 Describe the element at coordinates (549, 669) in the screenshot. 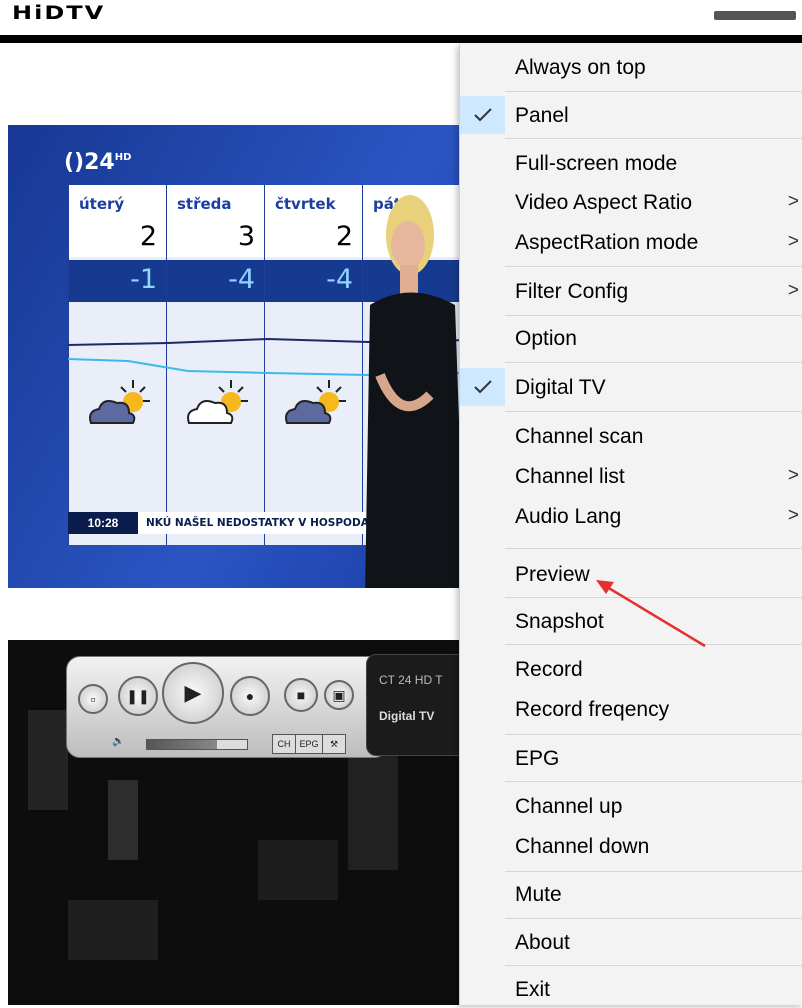

I see `menu-item-label: Record` at that location.